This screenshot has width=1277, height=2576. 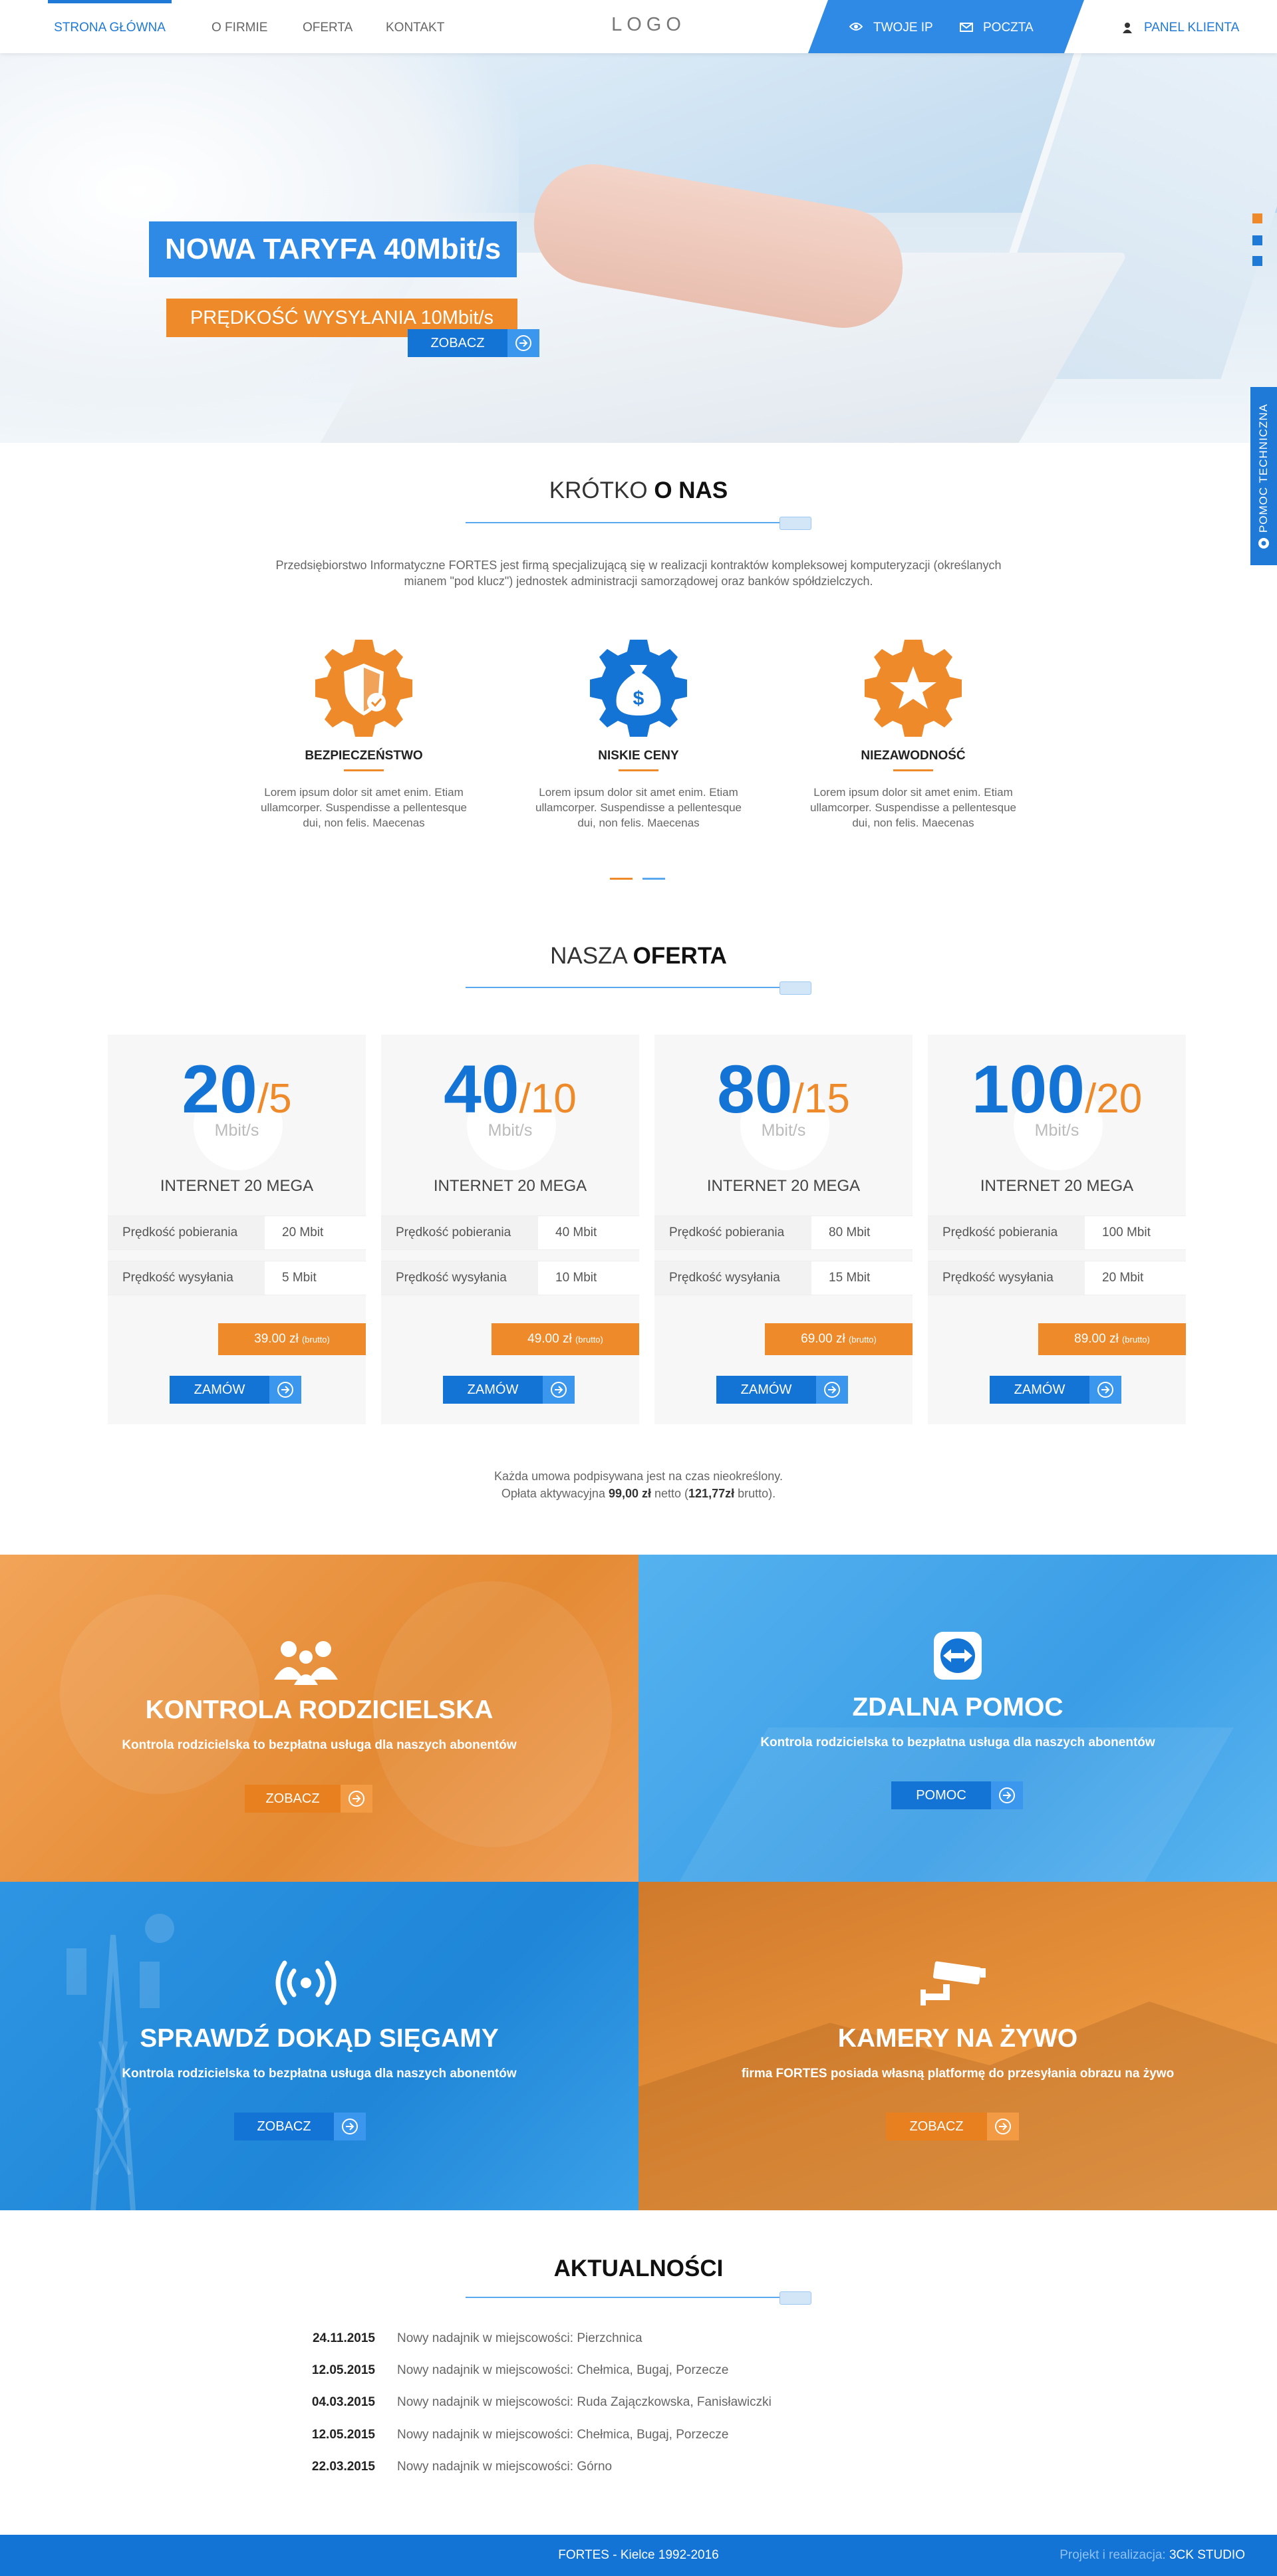 I want to click on plan-speed: 80/15, so click(x=784, y=1089).